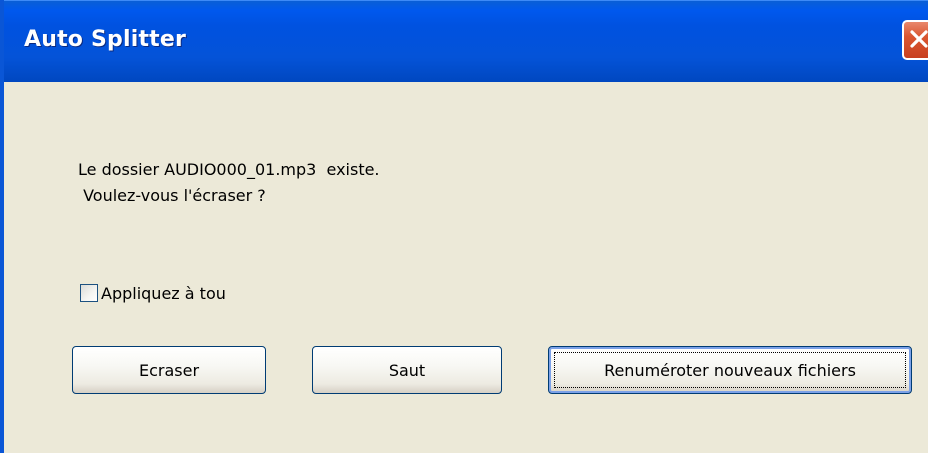 This screenshot has width=928, height=453. I want to click on close-button, so click(915, 40).